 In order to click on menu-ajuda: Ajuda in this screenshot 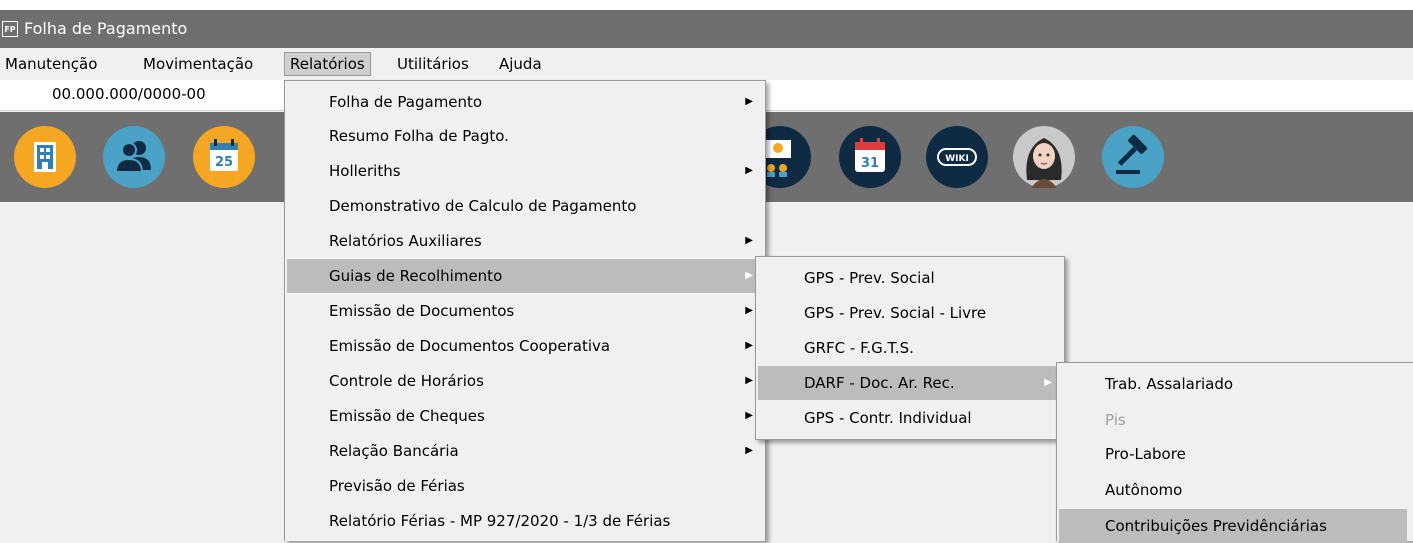, I will do `click(520, 64)`.